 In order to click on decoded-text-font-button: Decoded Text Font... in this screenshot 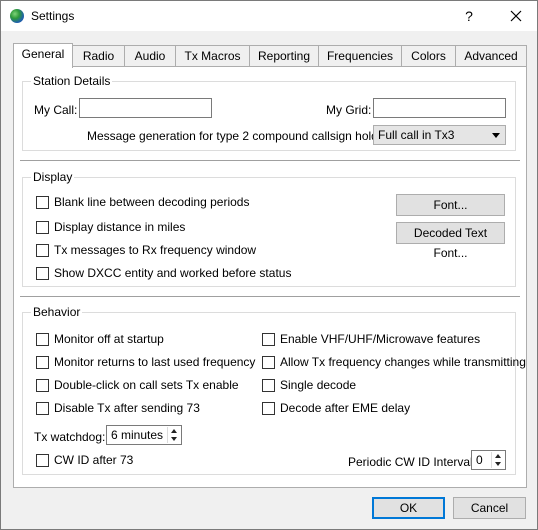, I will do `click(450, 241)`.